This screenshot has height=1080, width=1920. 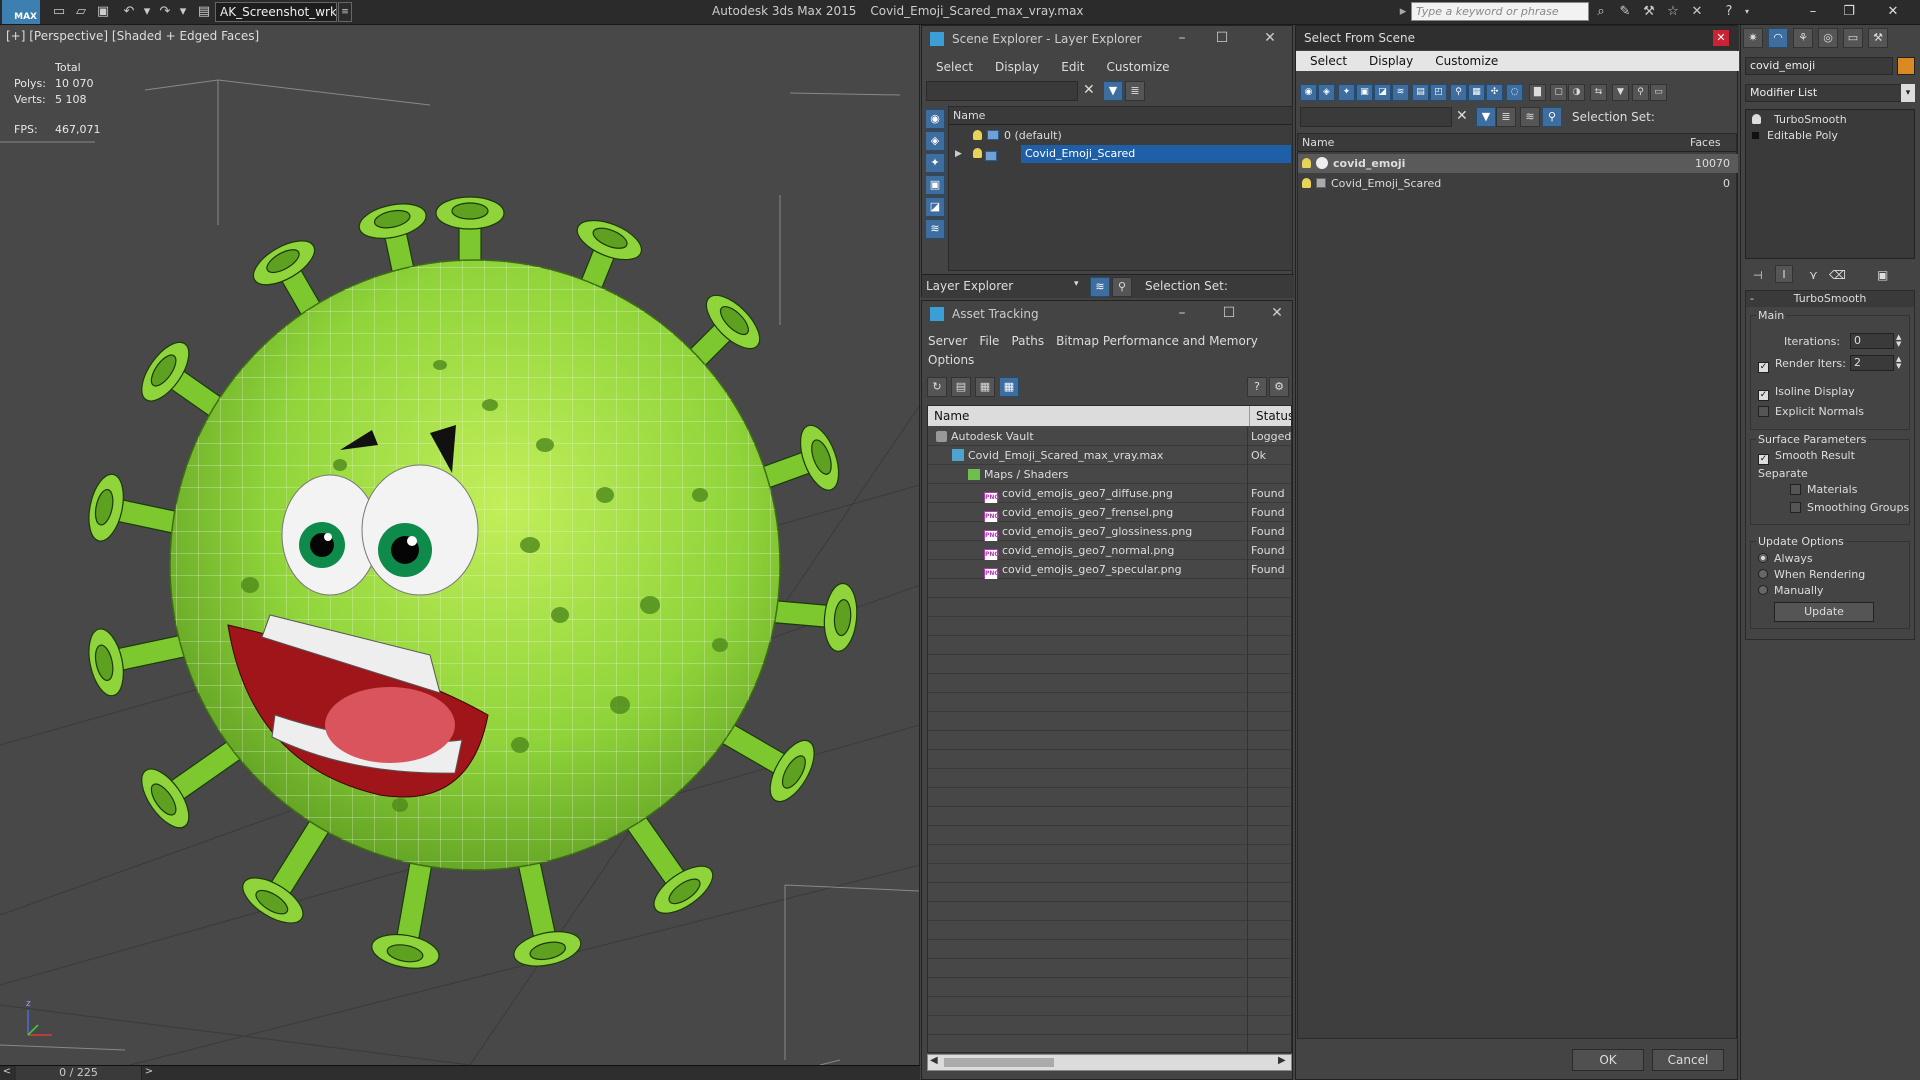 I want to click on menu-paths: Paths, so click(x=1027, y=341).